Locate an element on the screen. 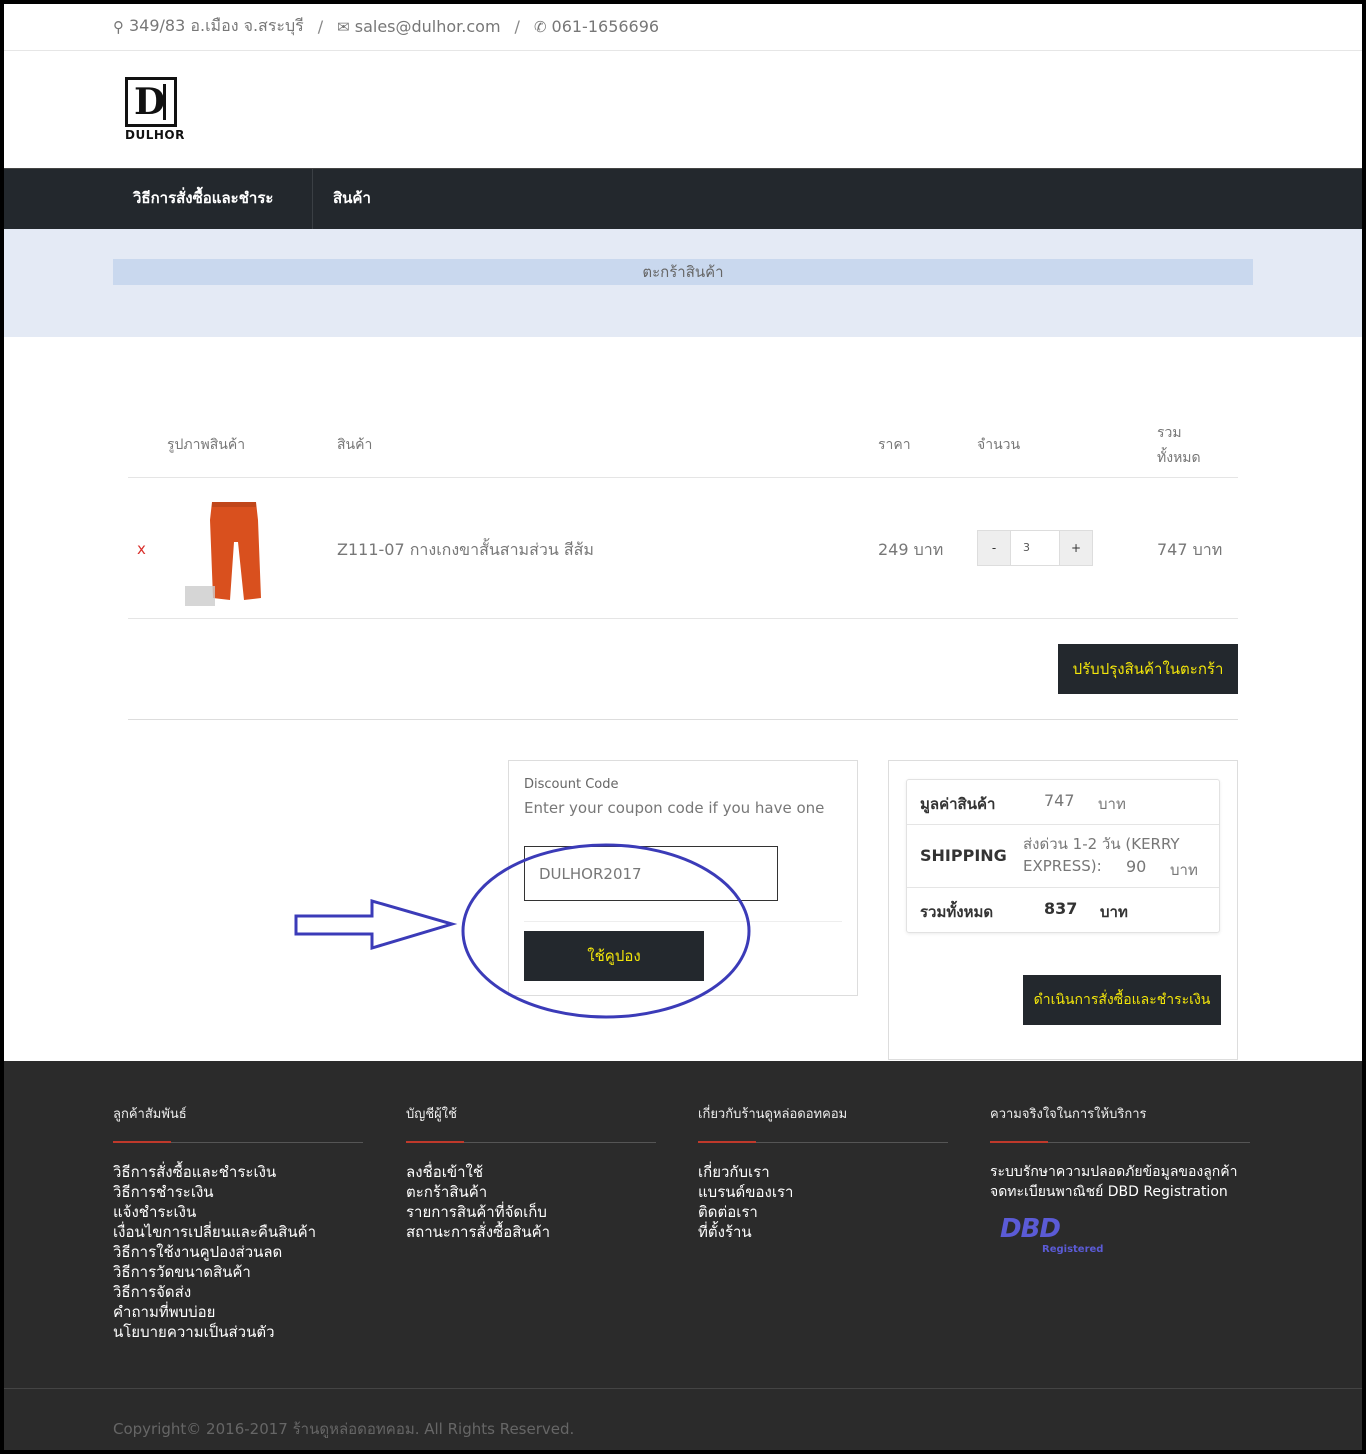  total-label: รวมทั้งหมด is located at coordinates (957, 912).